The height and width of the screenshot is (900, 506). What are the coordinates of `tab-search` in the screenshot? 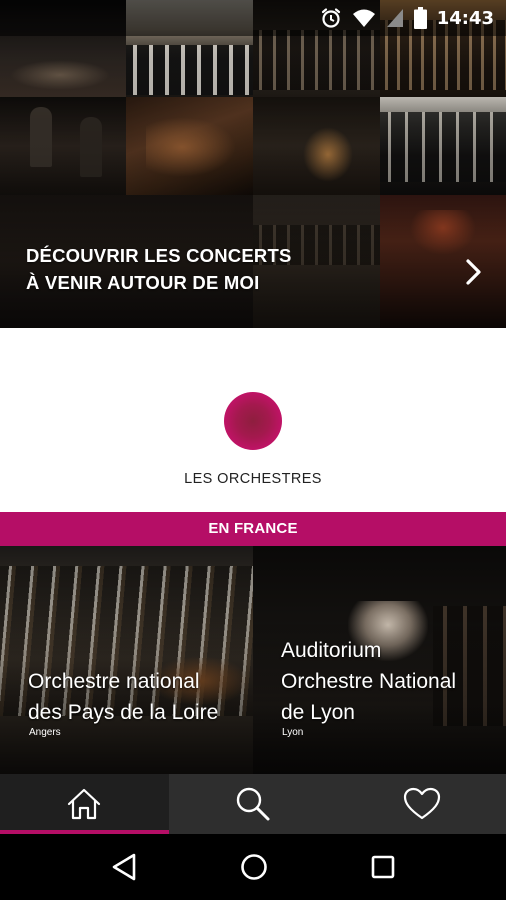 It's located at (253, 804).